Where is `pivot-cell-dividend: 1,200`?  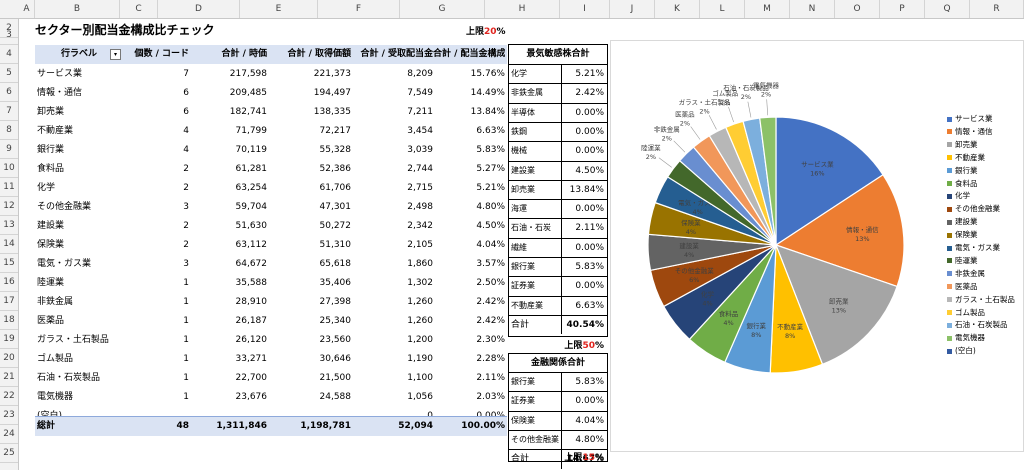 pivot-cell-dividend: 1,200 is located at coordinates (392, 340).